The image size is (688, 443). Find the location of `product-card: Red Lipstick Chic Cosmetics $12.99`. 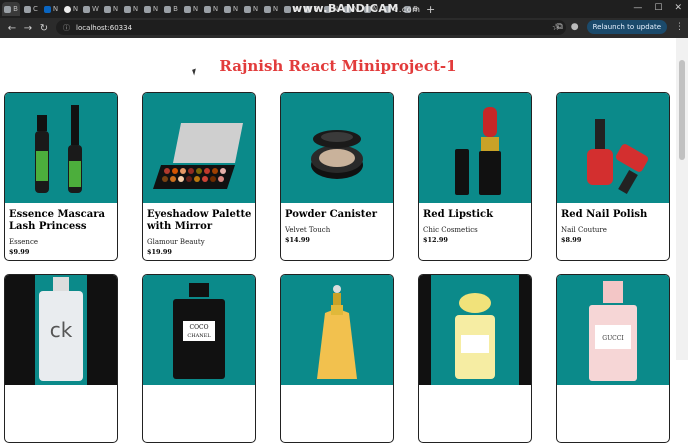

product-card: Red Lipstick Chic Cosmetics $12.99 is located at coordinates (475, 176).